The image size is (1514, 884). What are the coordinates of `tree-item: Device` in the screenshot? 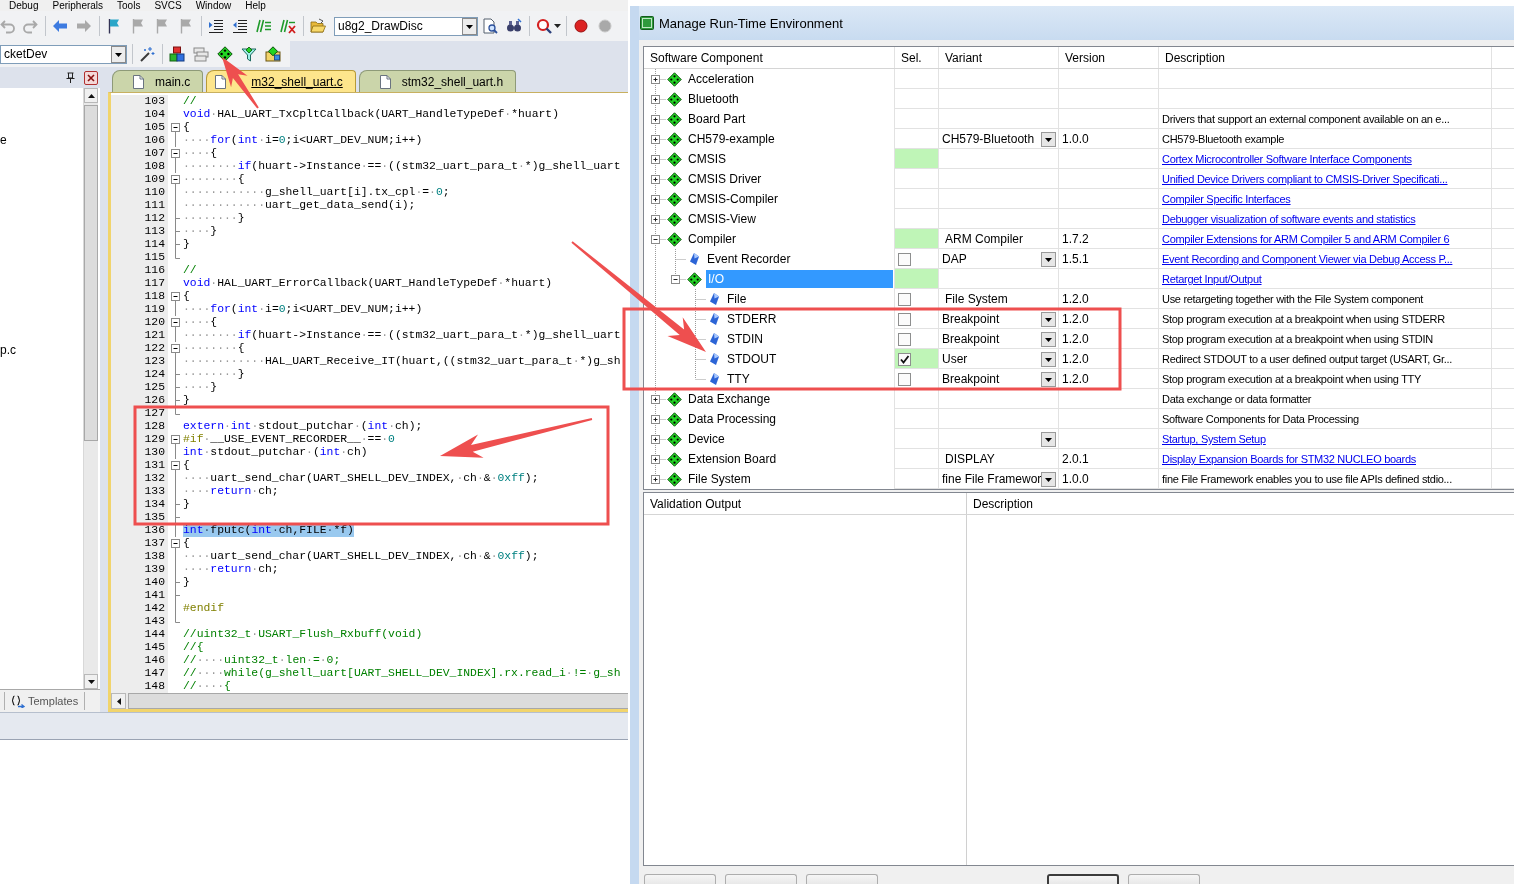 It's located at (706, 439).